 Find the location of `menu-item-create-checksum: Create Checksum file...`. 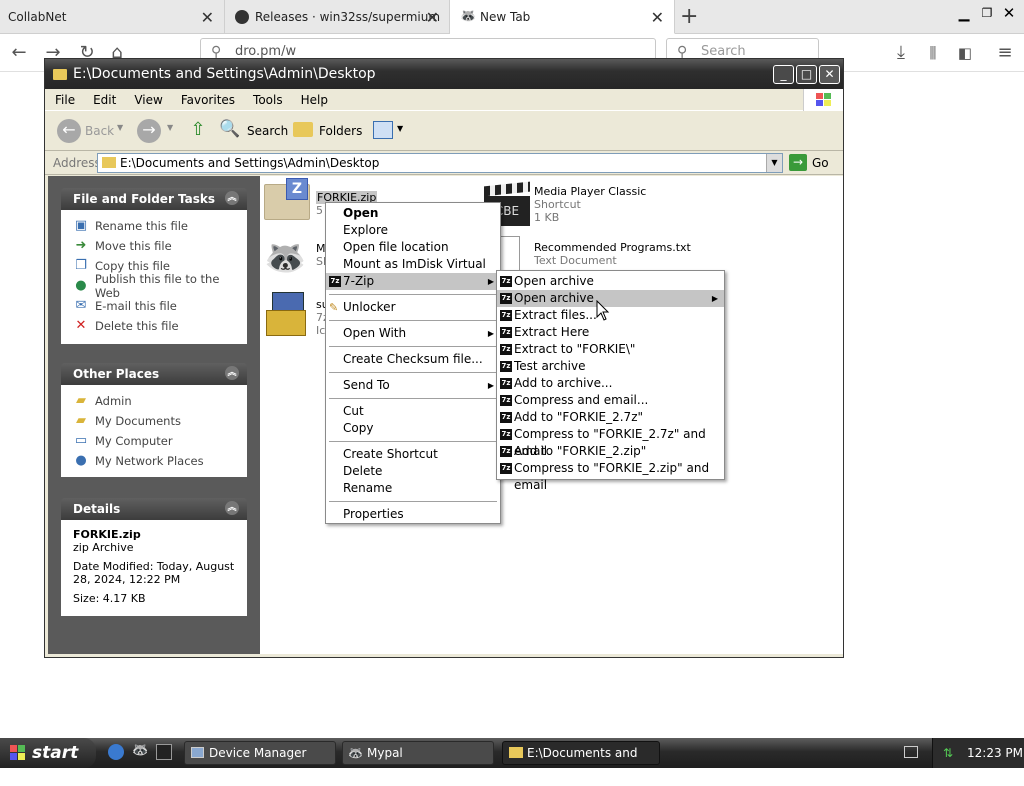

menu-item-create-checksum: Create Checksum file... is located at coordinates (413, 359).